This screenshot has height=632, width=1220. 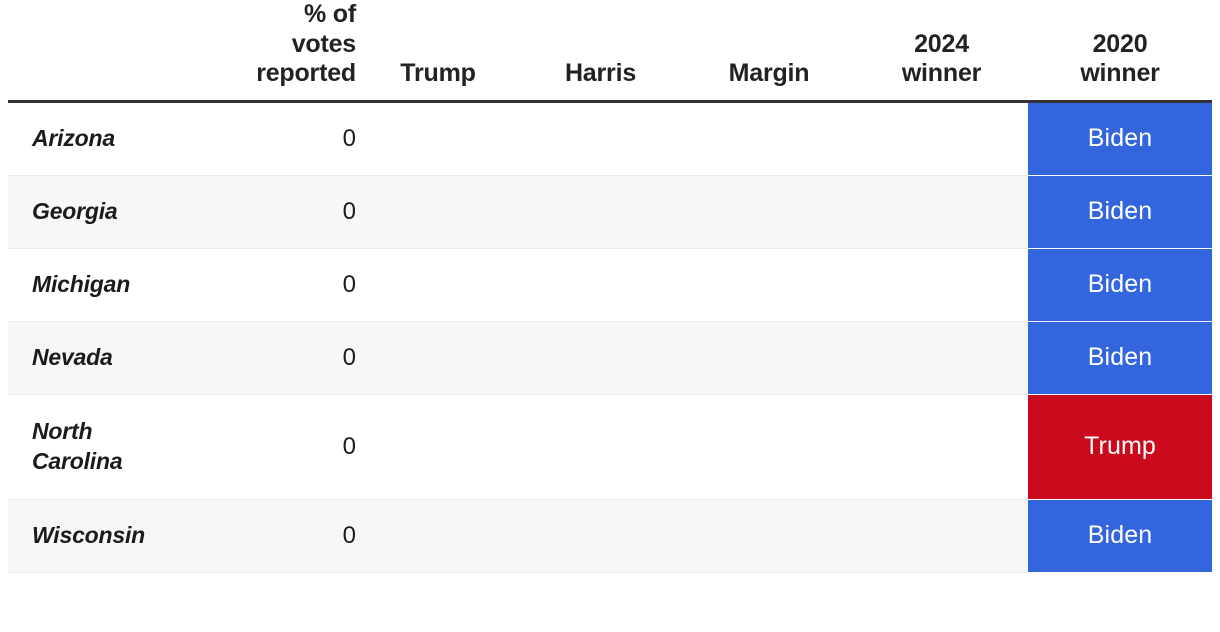 I want to click on winner-2020-cell: Trump, so click(x=1120, y=446).